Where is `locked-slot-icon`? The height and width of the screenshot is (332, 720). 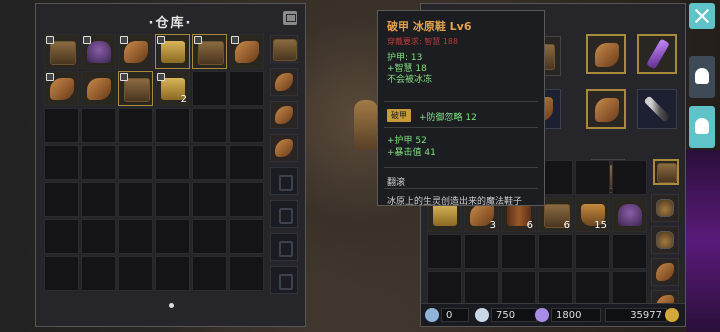
locked-slot-icon is located at coordinates (286, 216).